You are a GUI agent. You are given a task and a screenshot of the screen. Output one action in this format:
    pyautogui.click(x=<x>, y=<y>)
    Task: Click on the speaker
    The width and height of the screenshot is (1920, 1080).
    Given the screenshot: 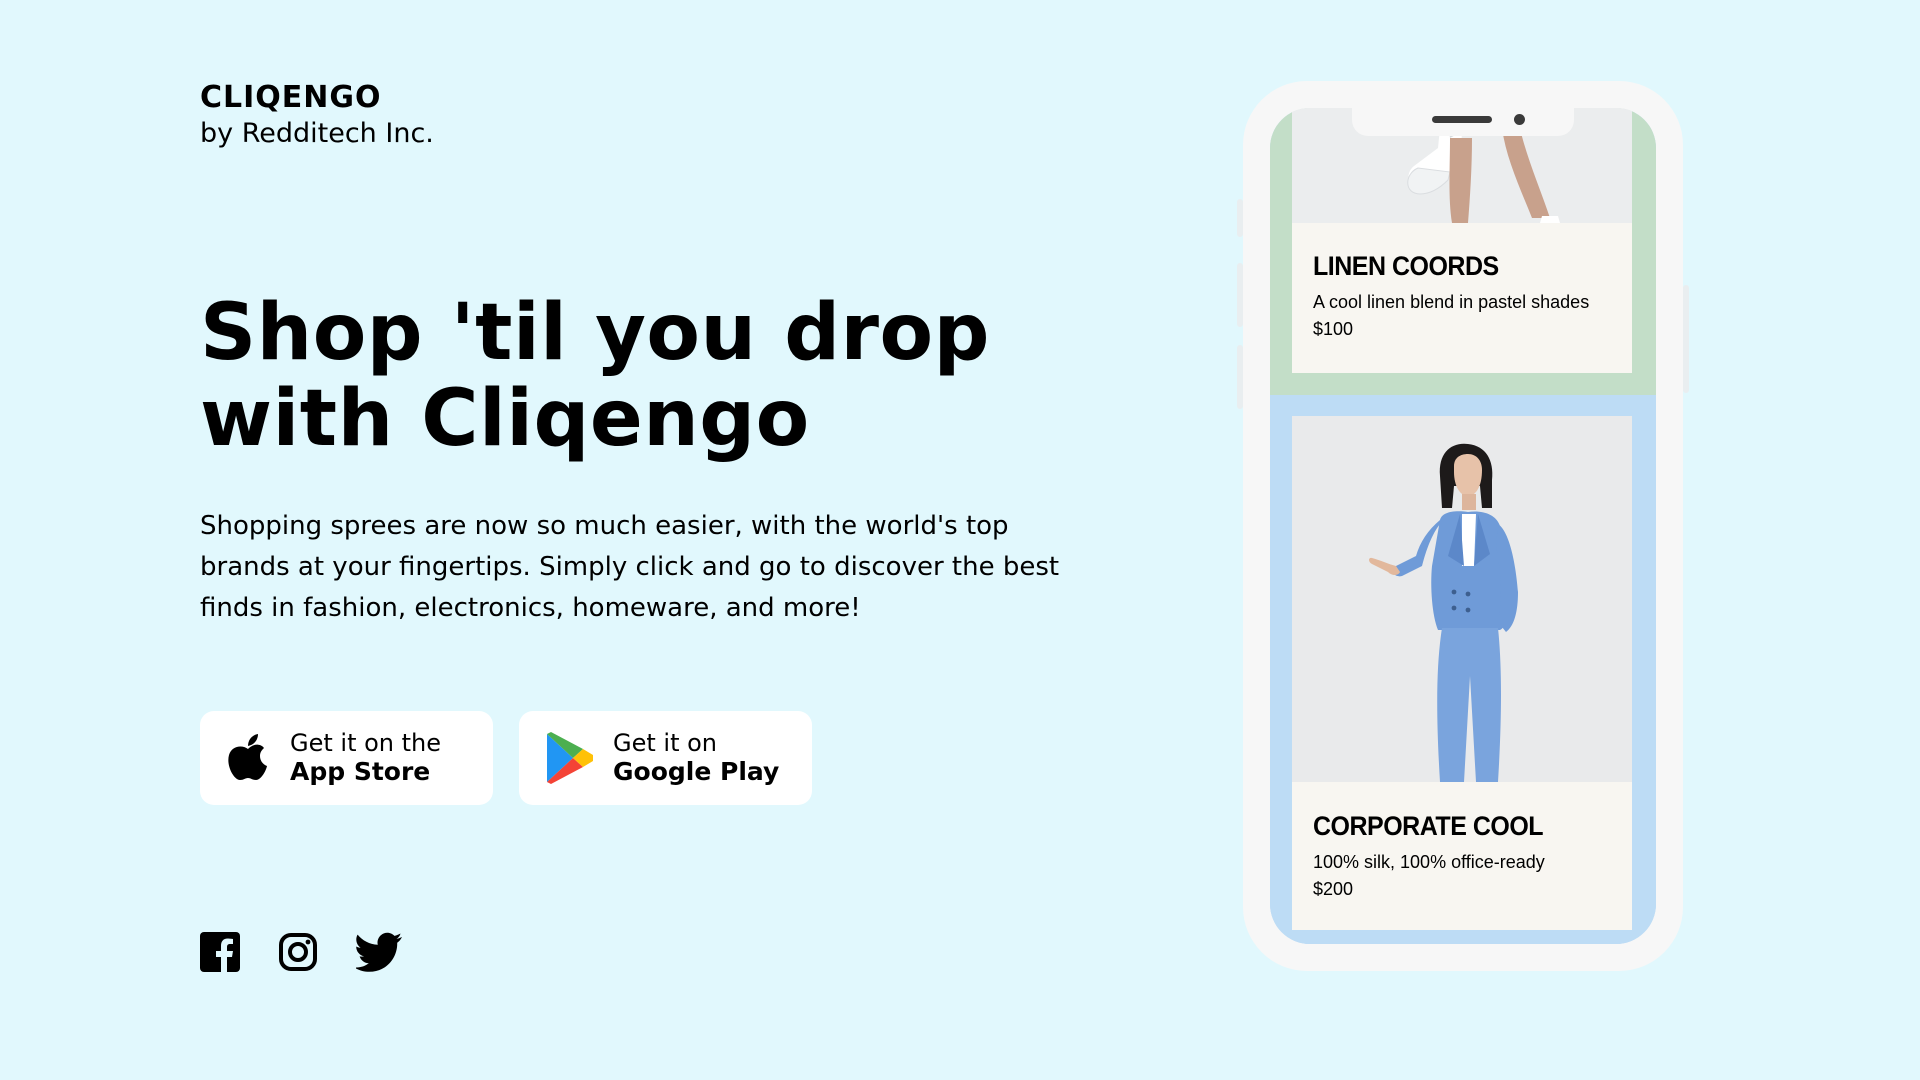 What is the action you would take?
    pyautogui.click(x=1462, y=119)
    